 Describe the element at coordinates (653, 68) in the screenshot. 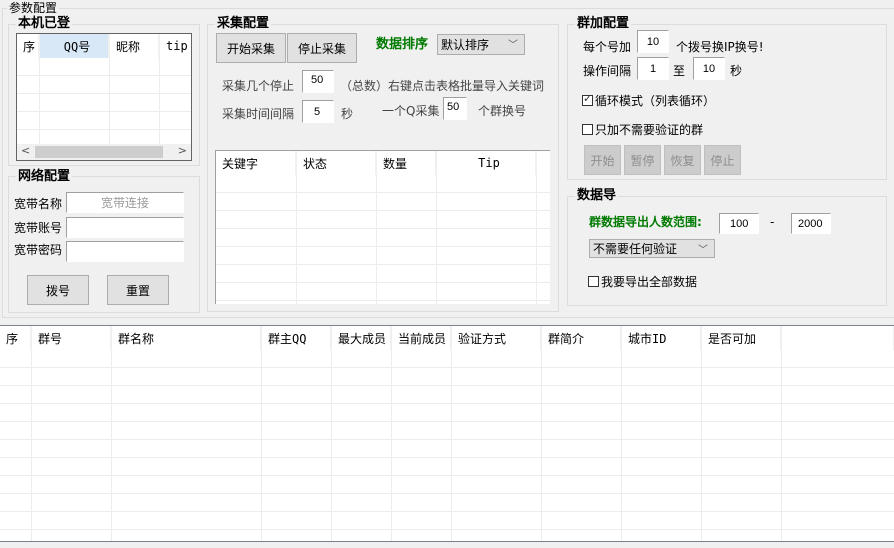

I see `join-interval-from-input: 1` at that location.